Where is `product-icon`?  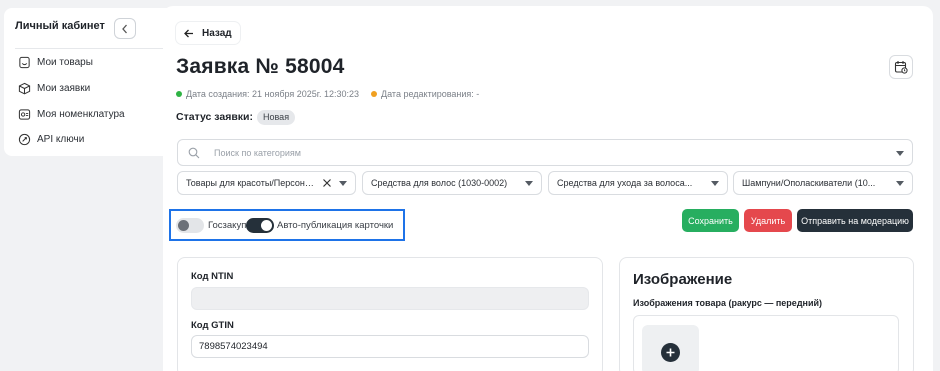
product-icon is located at coordinates (24, 62).